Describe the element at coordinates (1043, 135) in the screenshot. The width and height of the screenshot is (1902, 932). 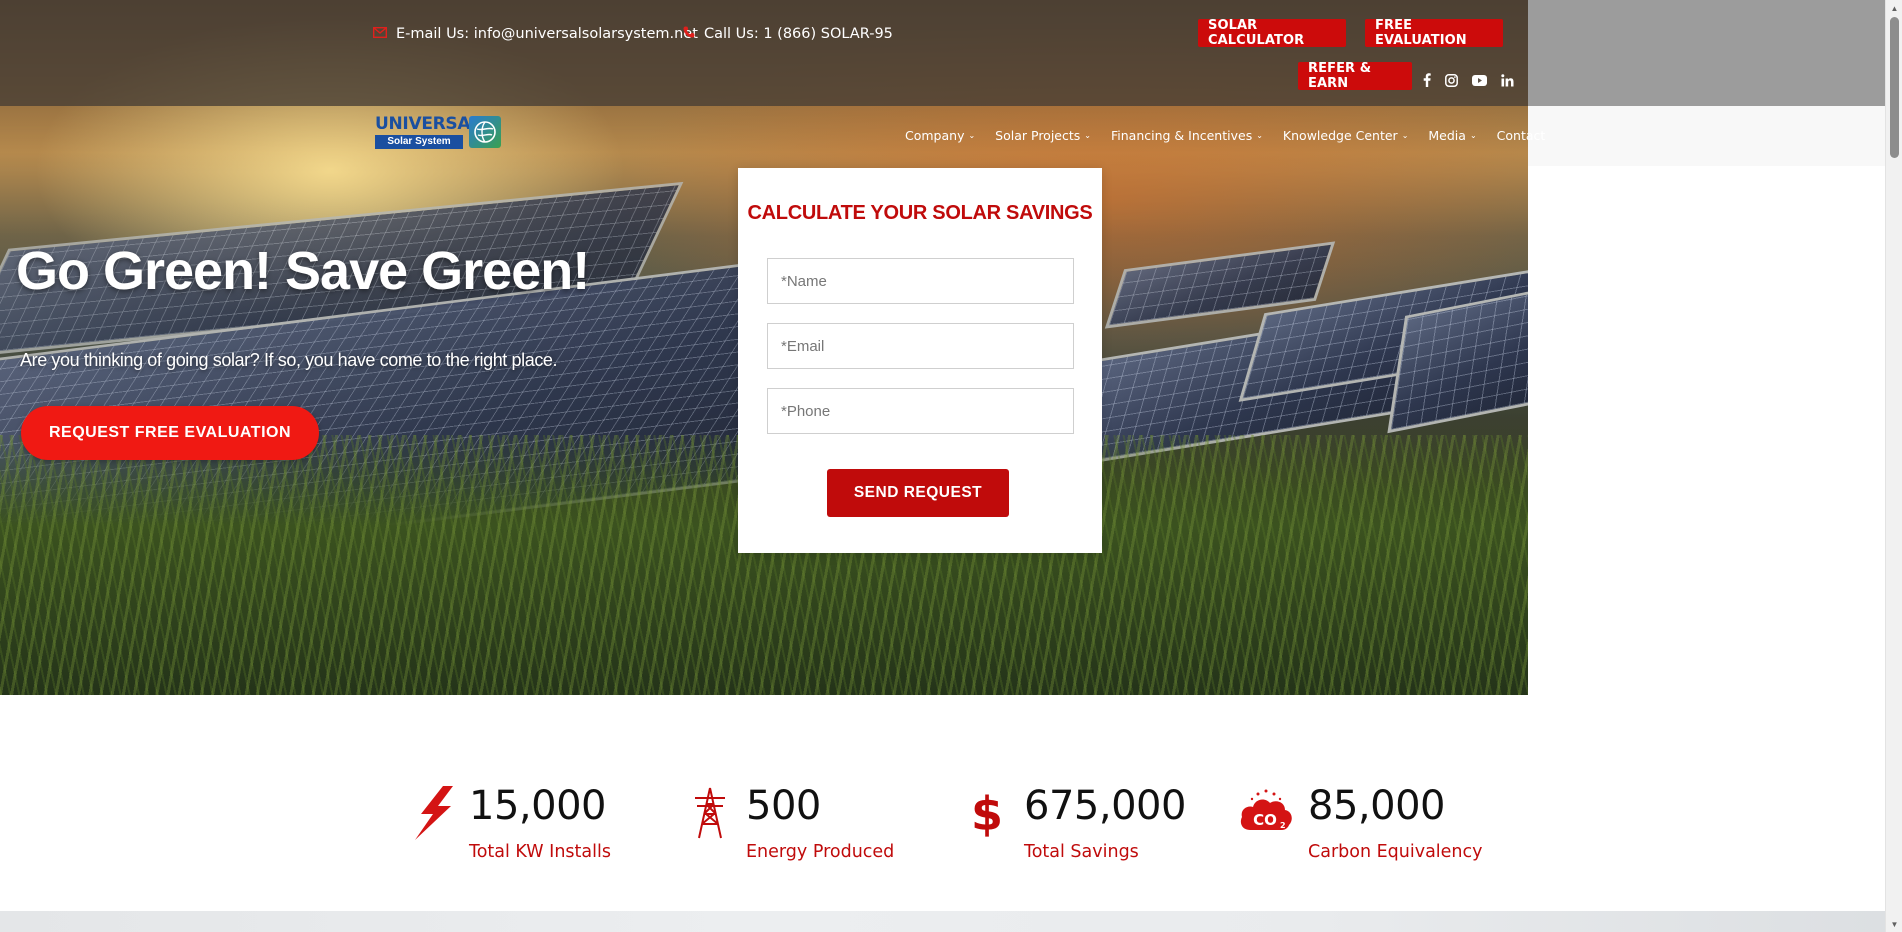
I see `nav-item-solar-projects: Solar Projects ⌄` at that location.